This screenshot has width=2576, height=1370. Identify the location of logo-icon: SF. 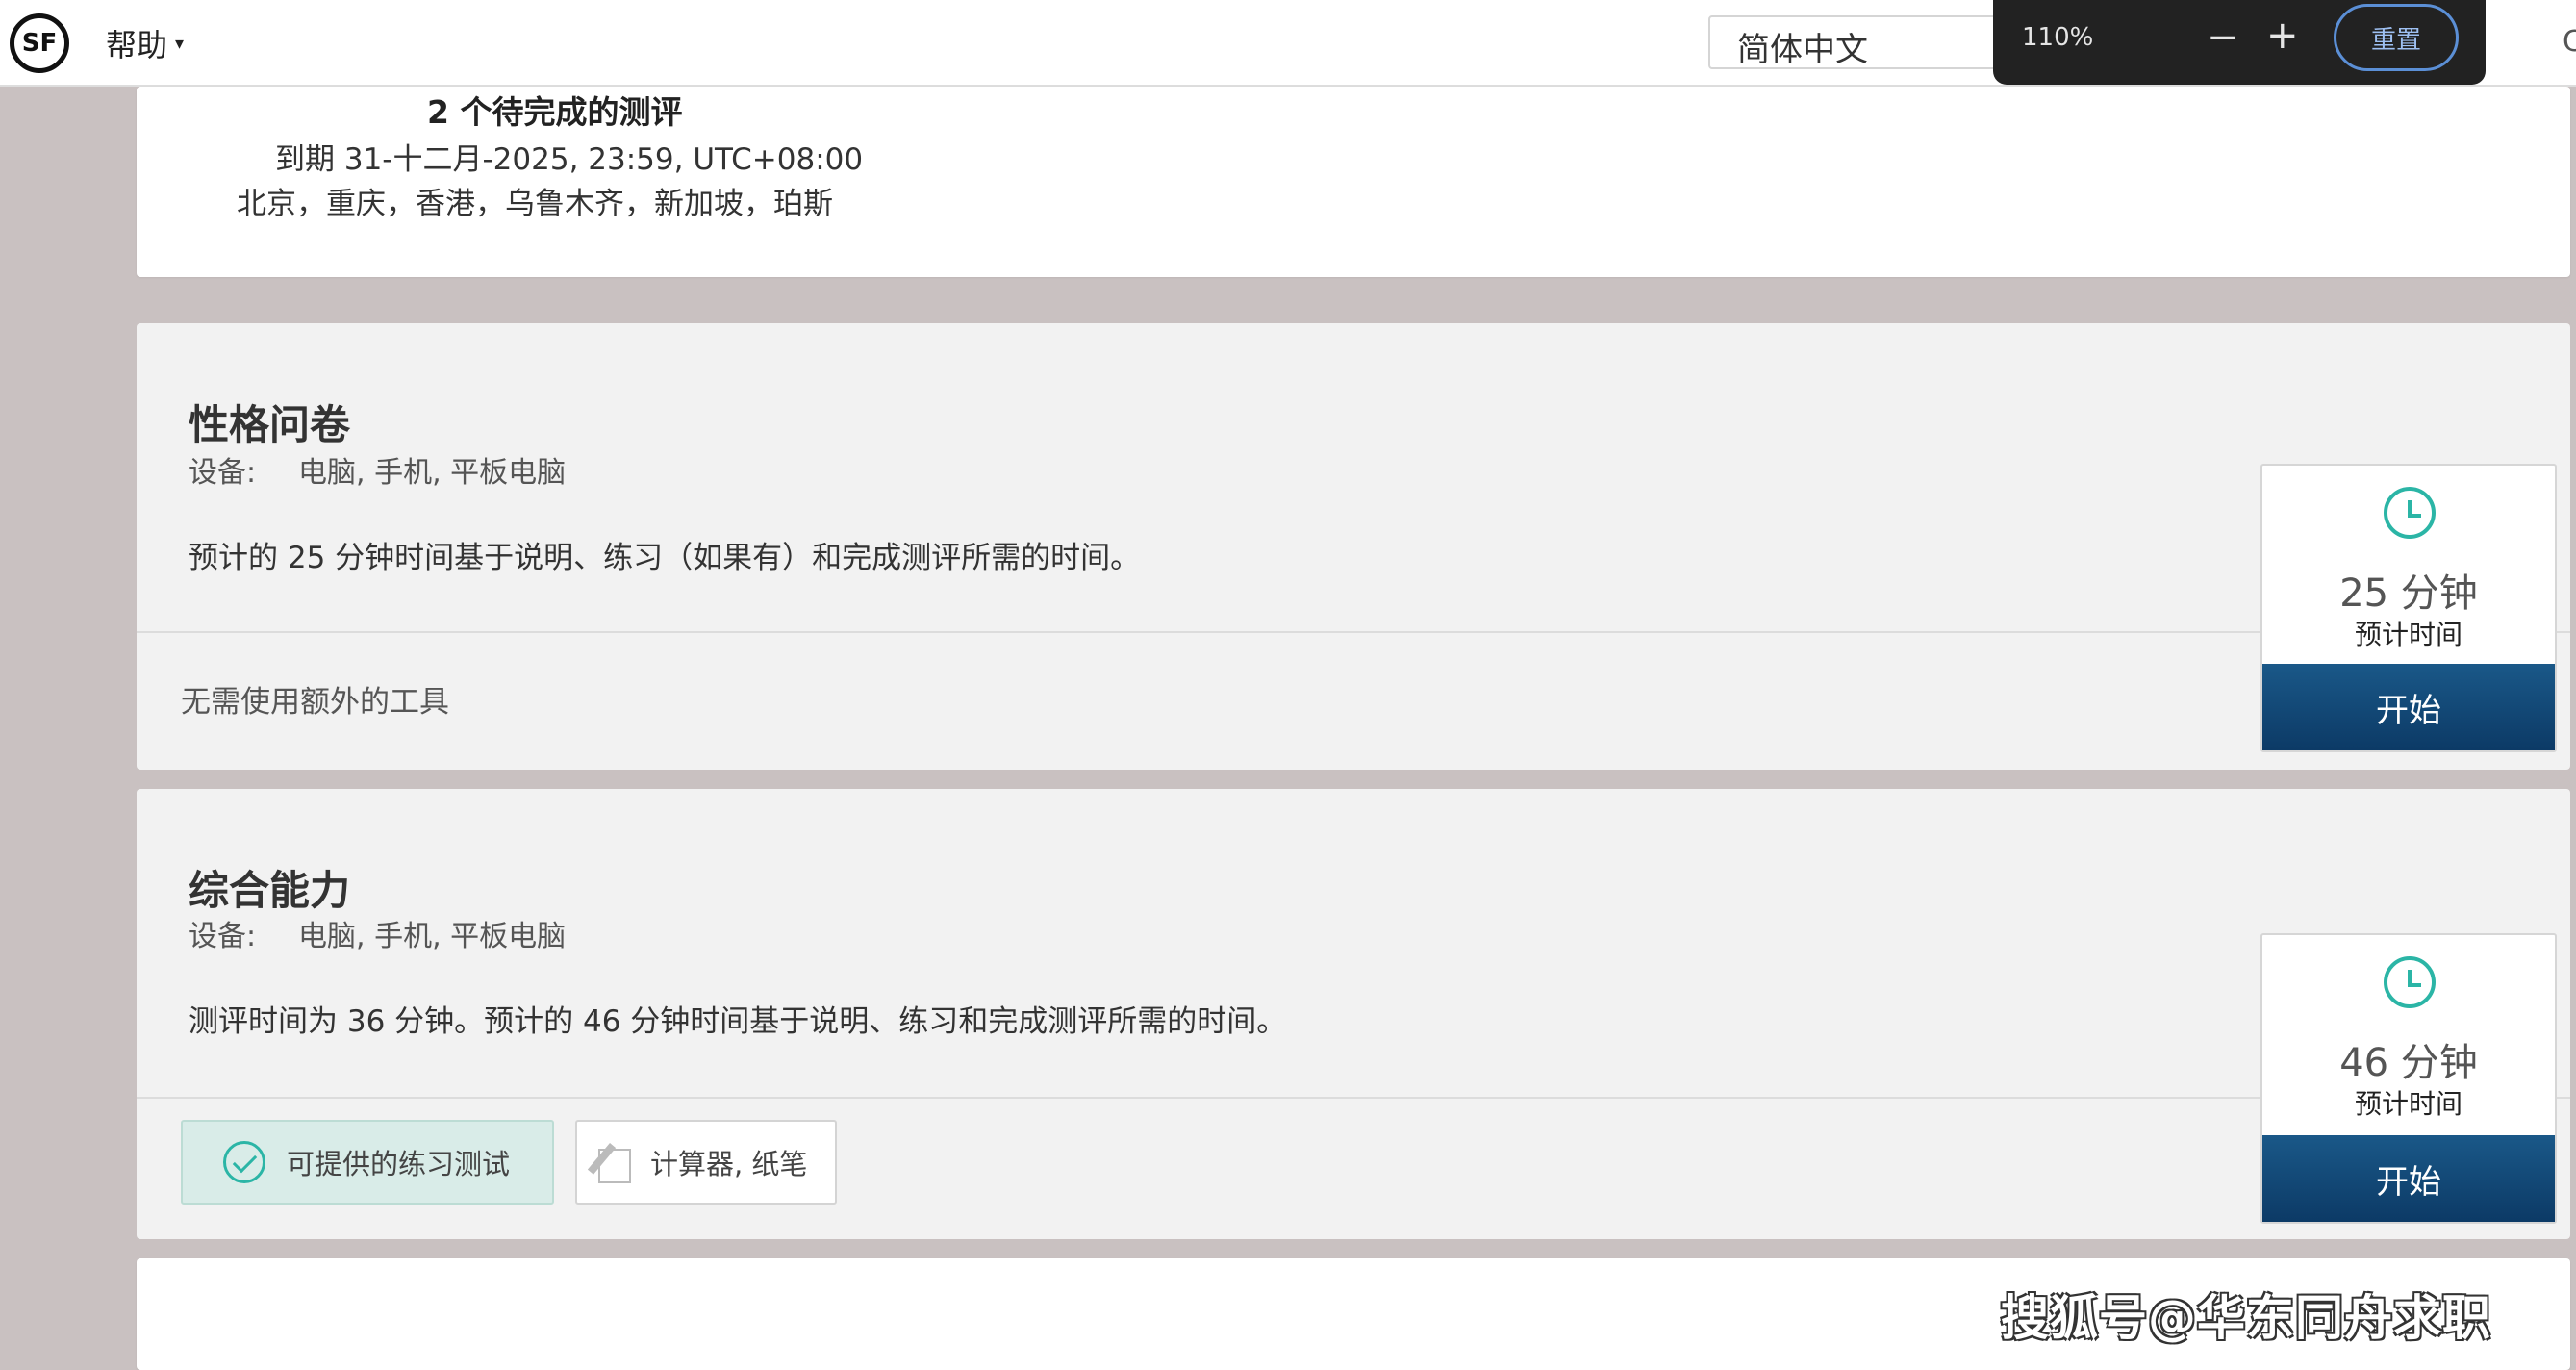
(40, 43).